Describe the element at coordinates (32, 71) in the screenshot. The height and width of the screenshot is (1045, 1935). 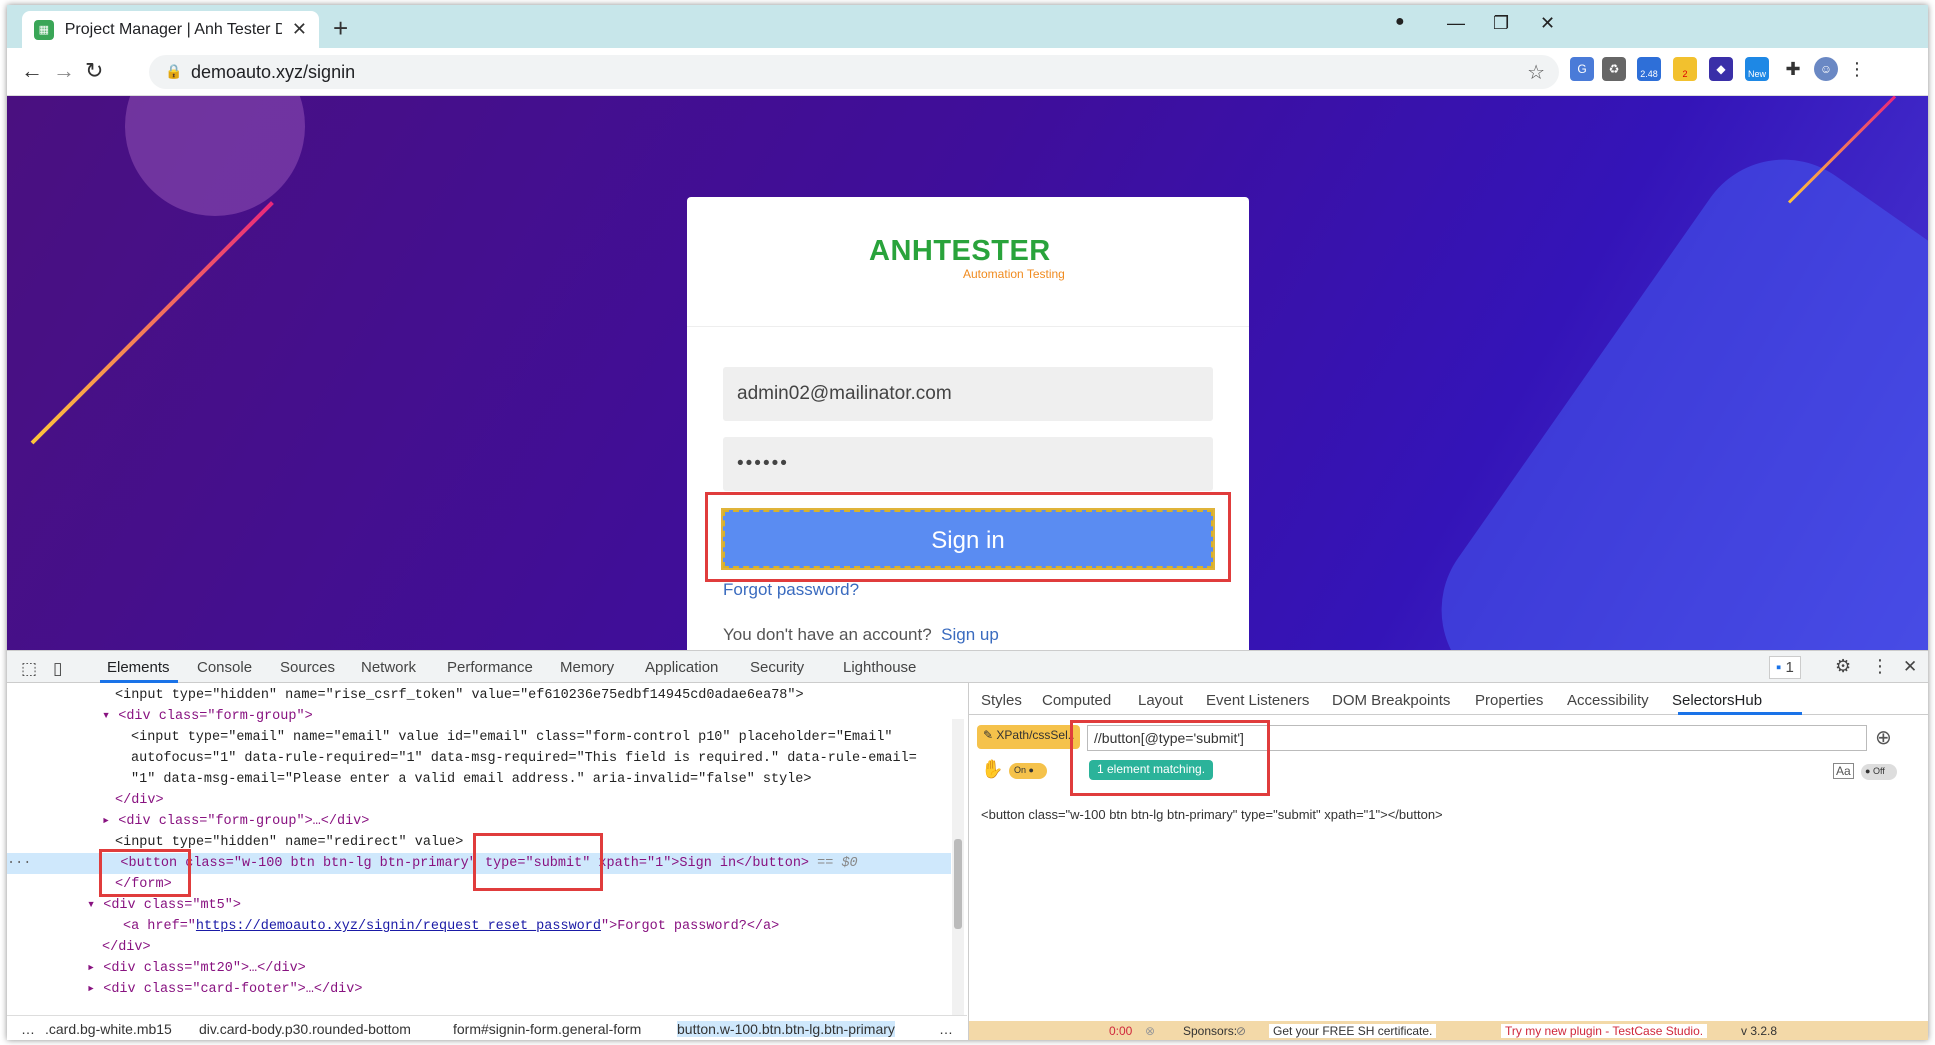
I see `back-icon: ←` at that location.